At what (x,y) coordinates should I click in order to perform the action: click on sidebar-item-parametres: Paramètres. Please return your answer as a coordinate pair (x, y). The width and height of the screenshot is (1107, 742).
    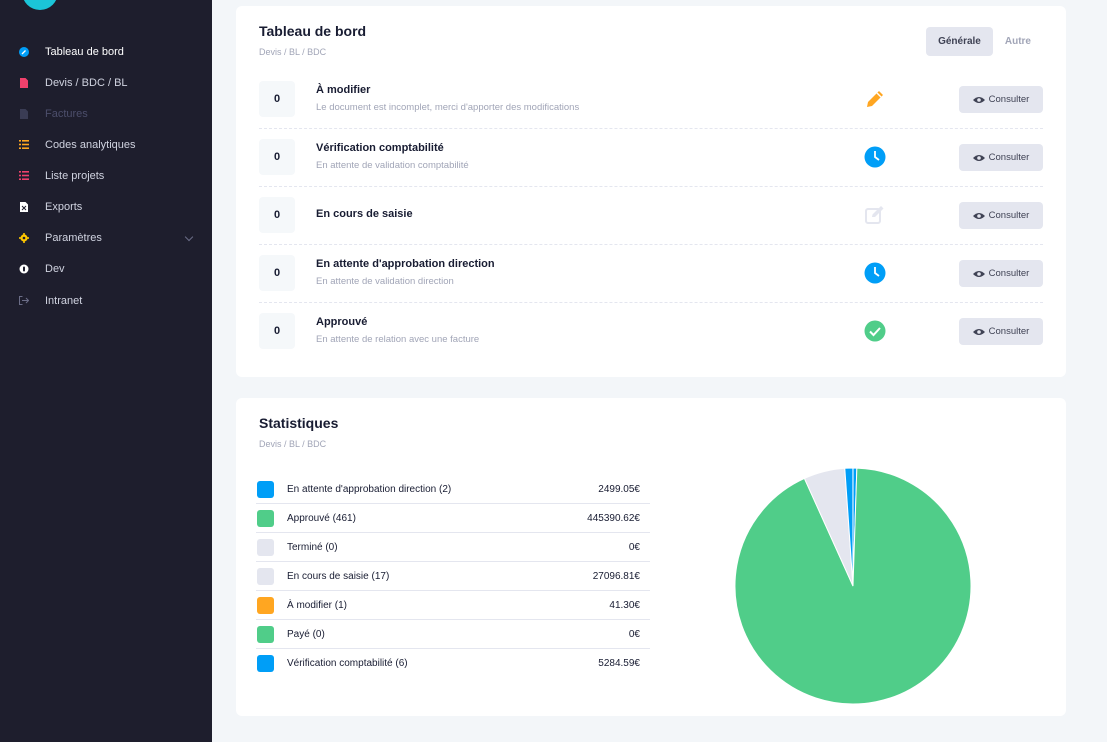
    Looking at the image, I should click on (106, 237).